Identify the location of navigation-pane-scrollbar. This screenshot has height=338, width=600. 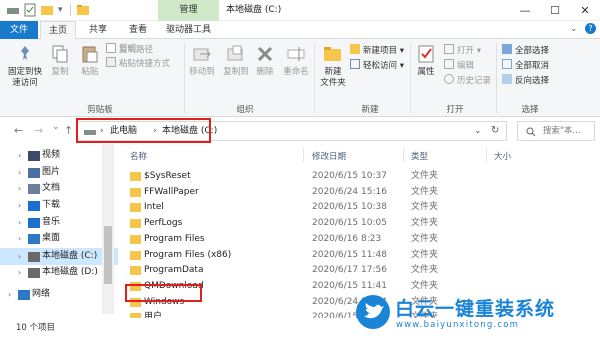
(108, 229).